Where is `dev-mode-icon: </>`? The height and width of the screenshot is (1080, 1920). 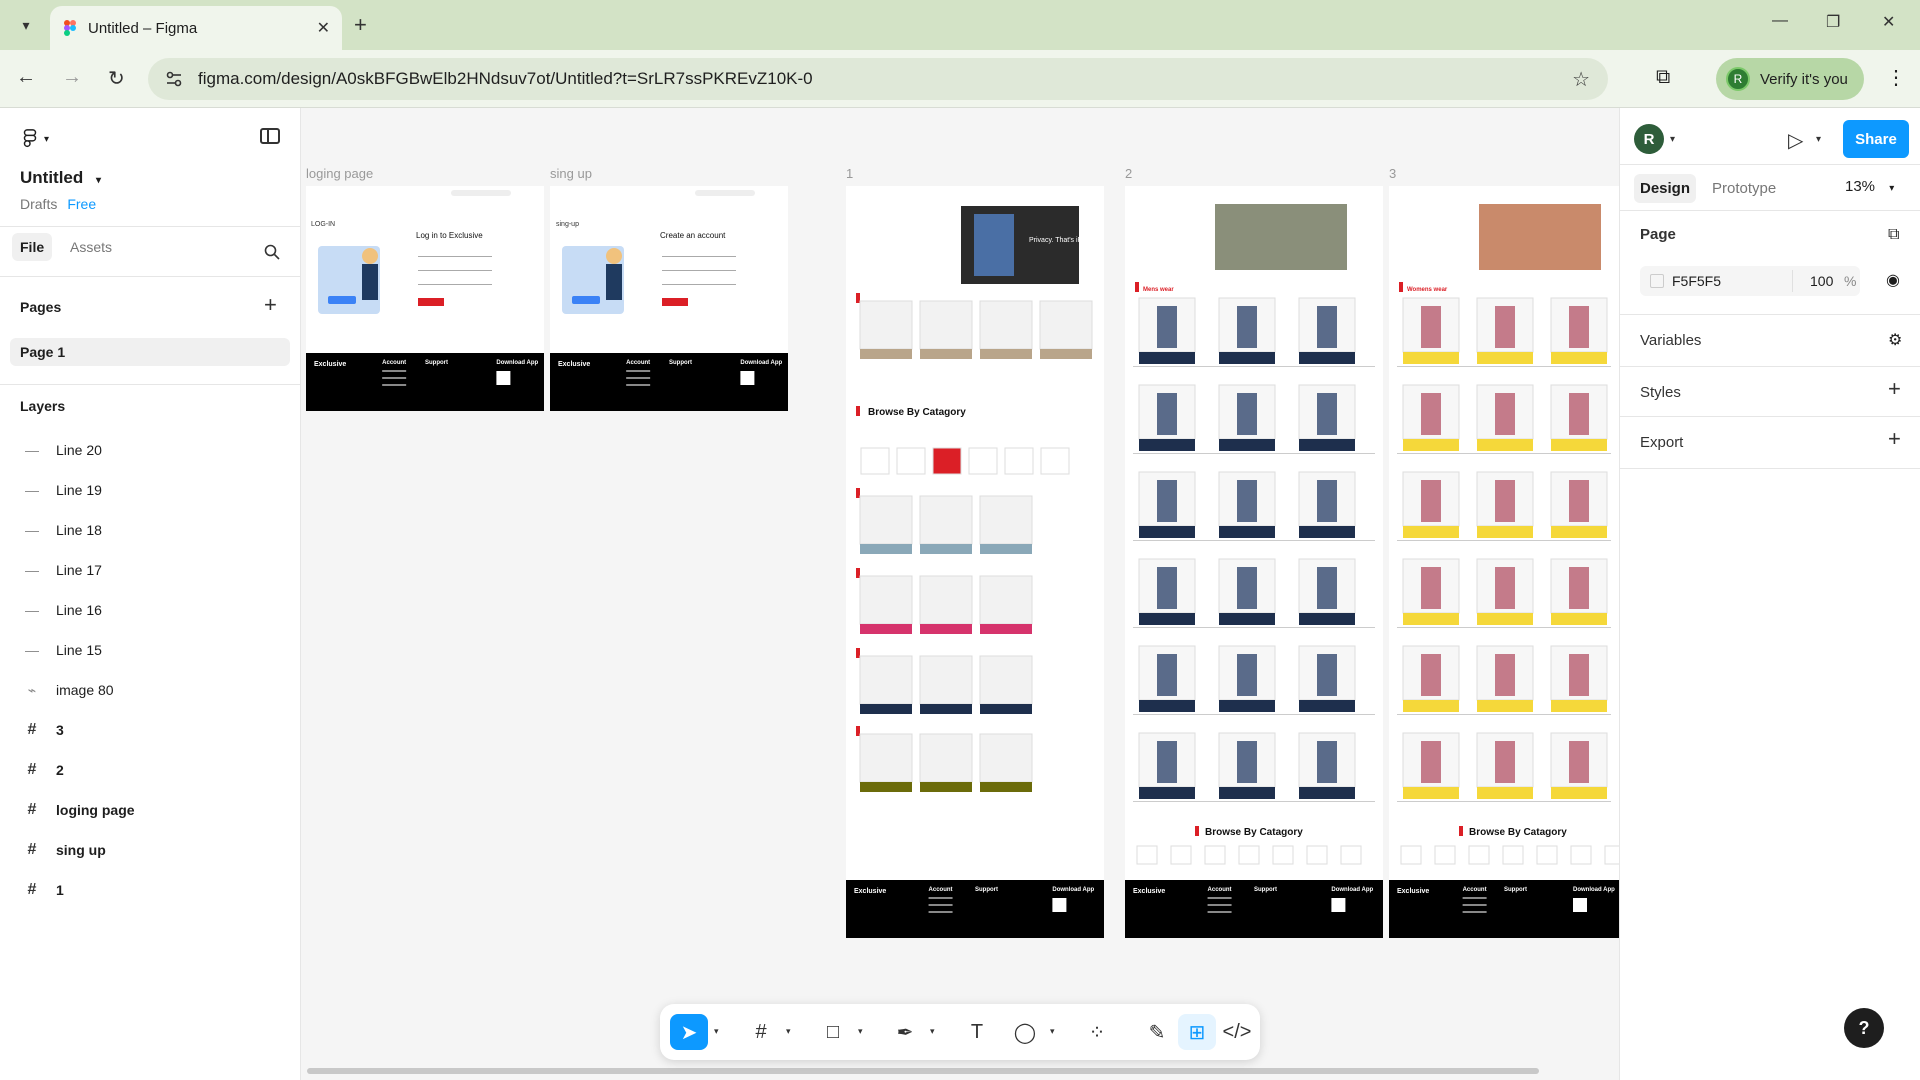 dev-mode-icon: </> is located at coordinates (1237, 1032).